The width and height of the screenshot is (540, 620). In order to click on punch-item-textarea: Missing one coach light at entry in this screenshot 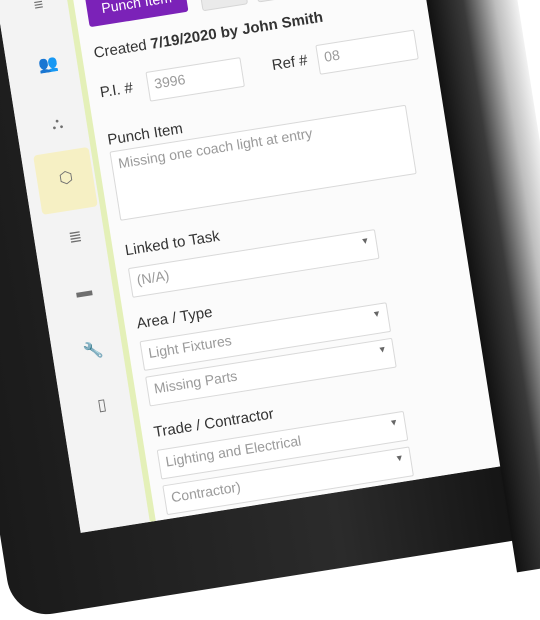, I will do `click(263, 162)`.